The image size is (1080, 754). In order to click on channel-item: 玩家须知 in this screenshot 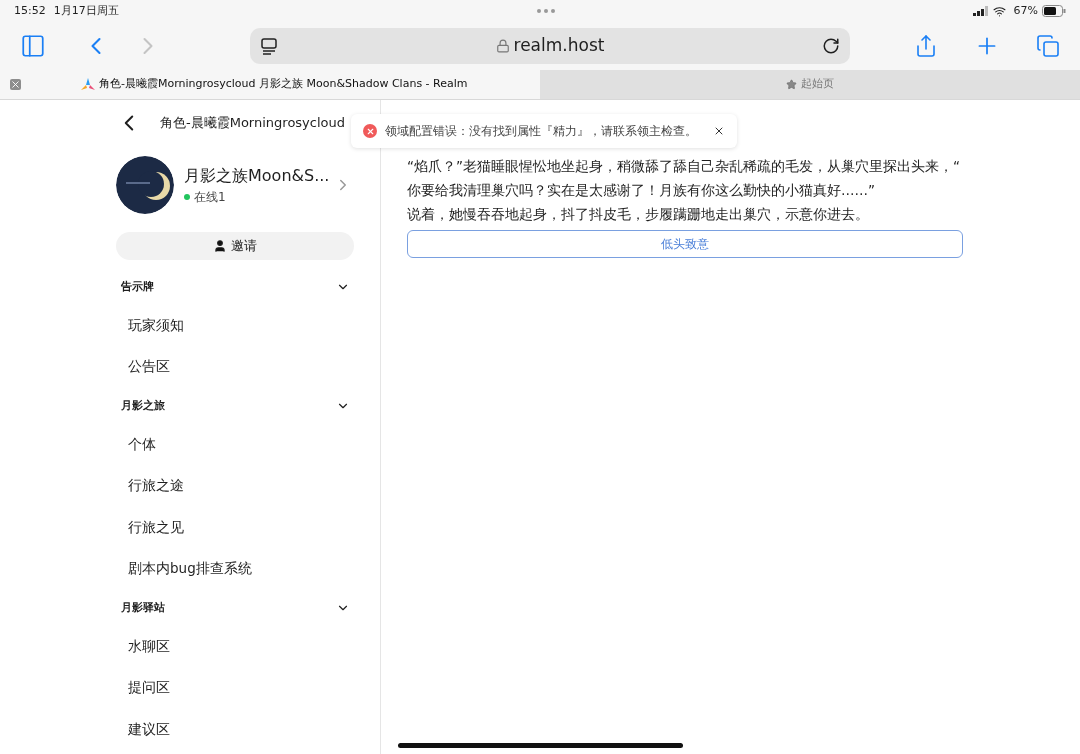, I will do `click(190, 325)`.